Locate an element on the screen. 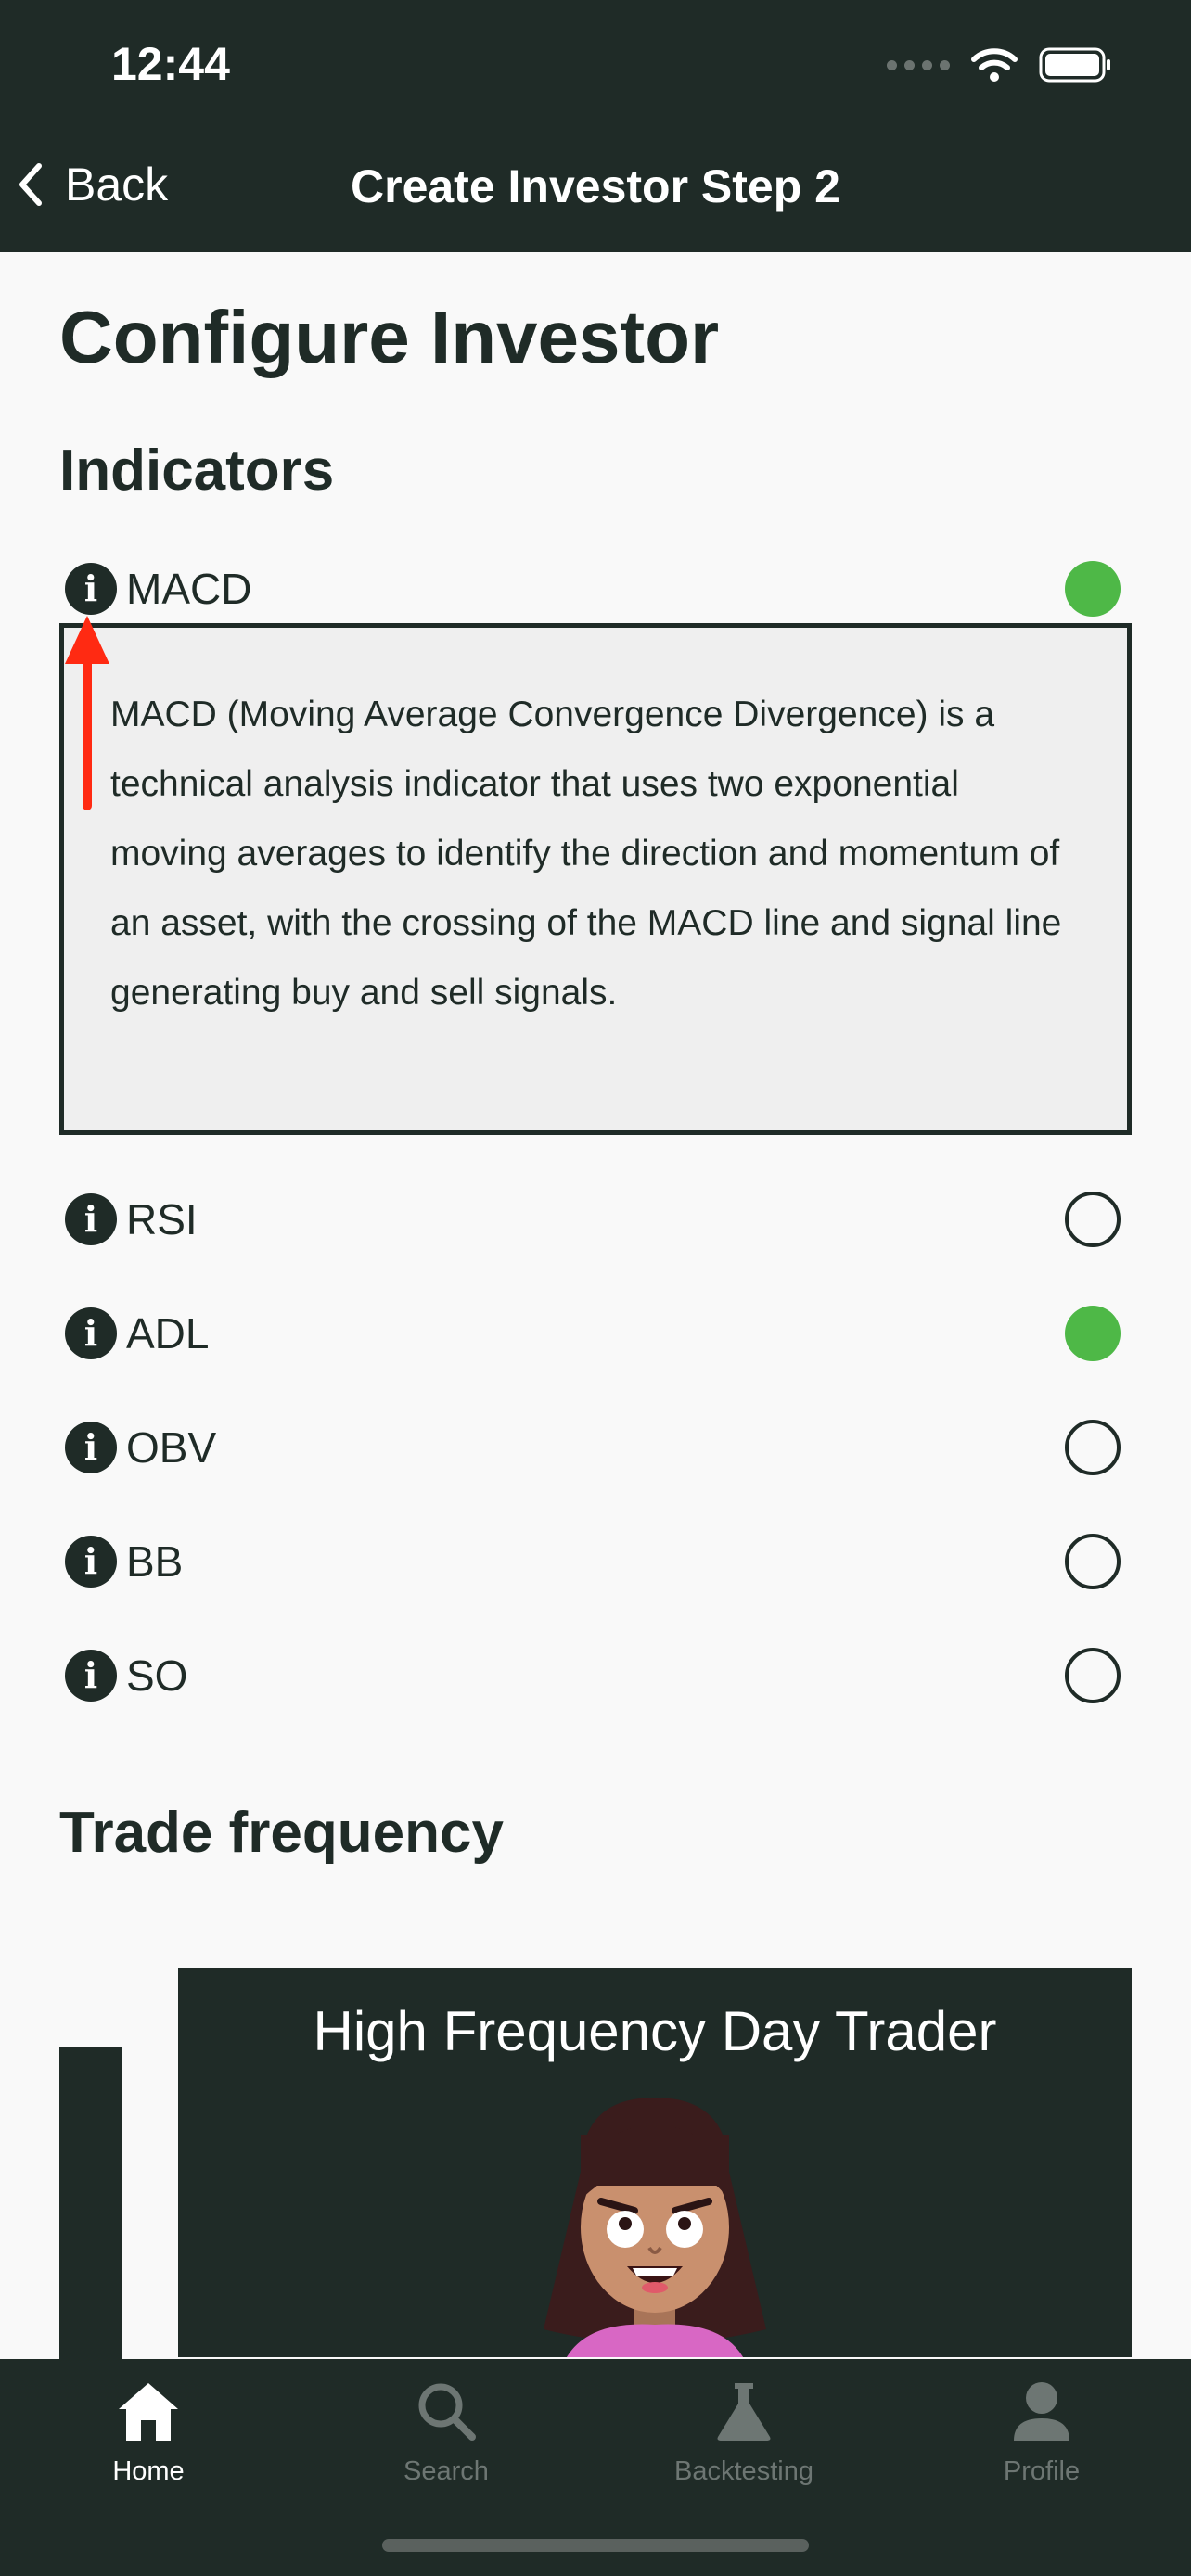 The image size is (1191, 2576). trader-avatar-icon is located at coordinates (655, 2227).